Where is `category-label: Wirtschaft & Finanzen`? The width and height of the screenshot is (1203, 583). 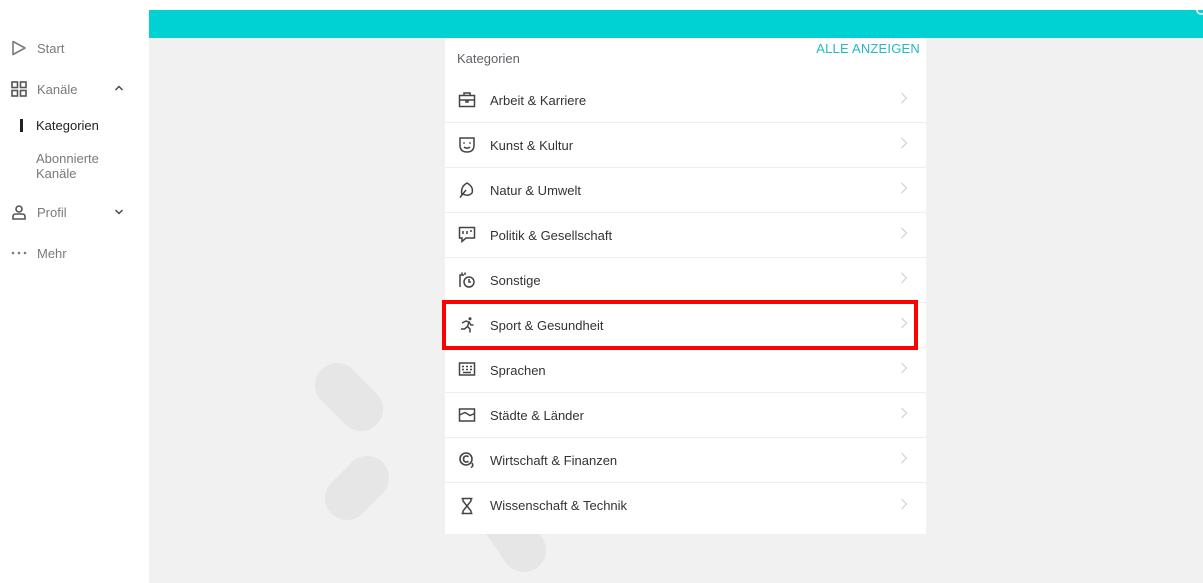
category-label: Wirtschaft & Finanzen is located at coordinates (554, 460).